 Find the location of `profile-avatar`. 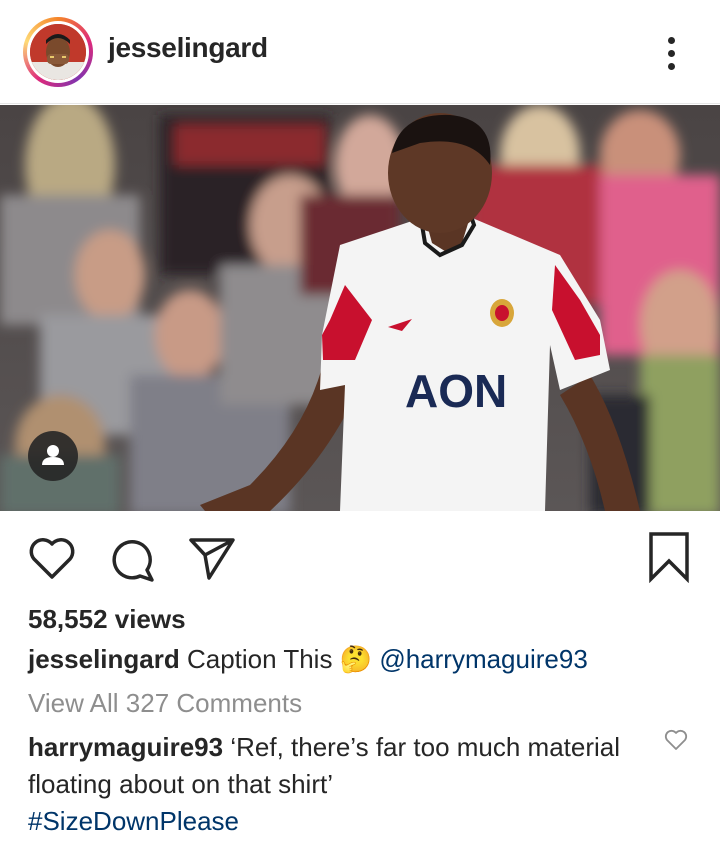

profile-avatar is located at coordinates (58, 52).